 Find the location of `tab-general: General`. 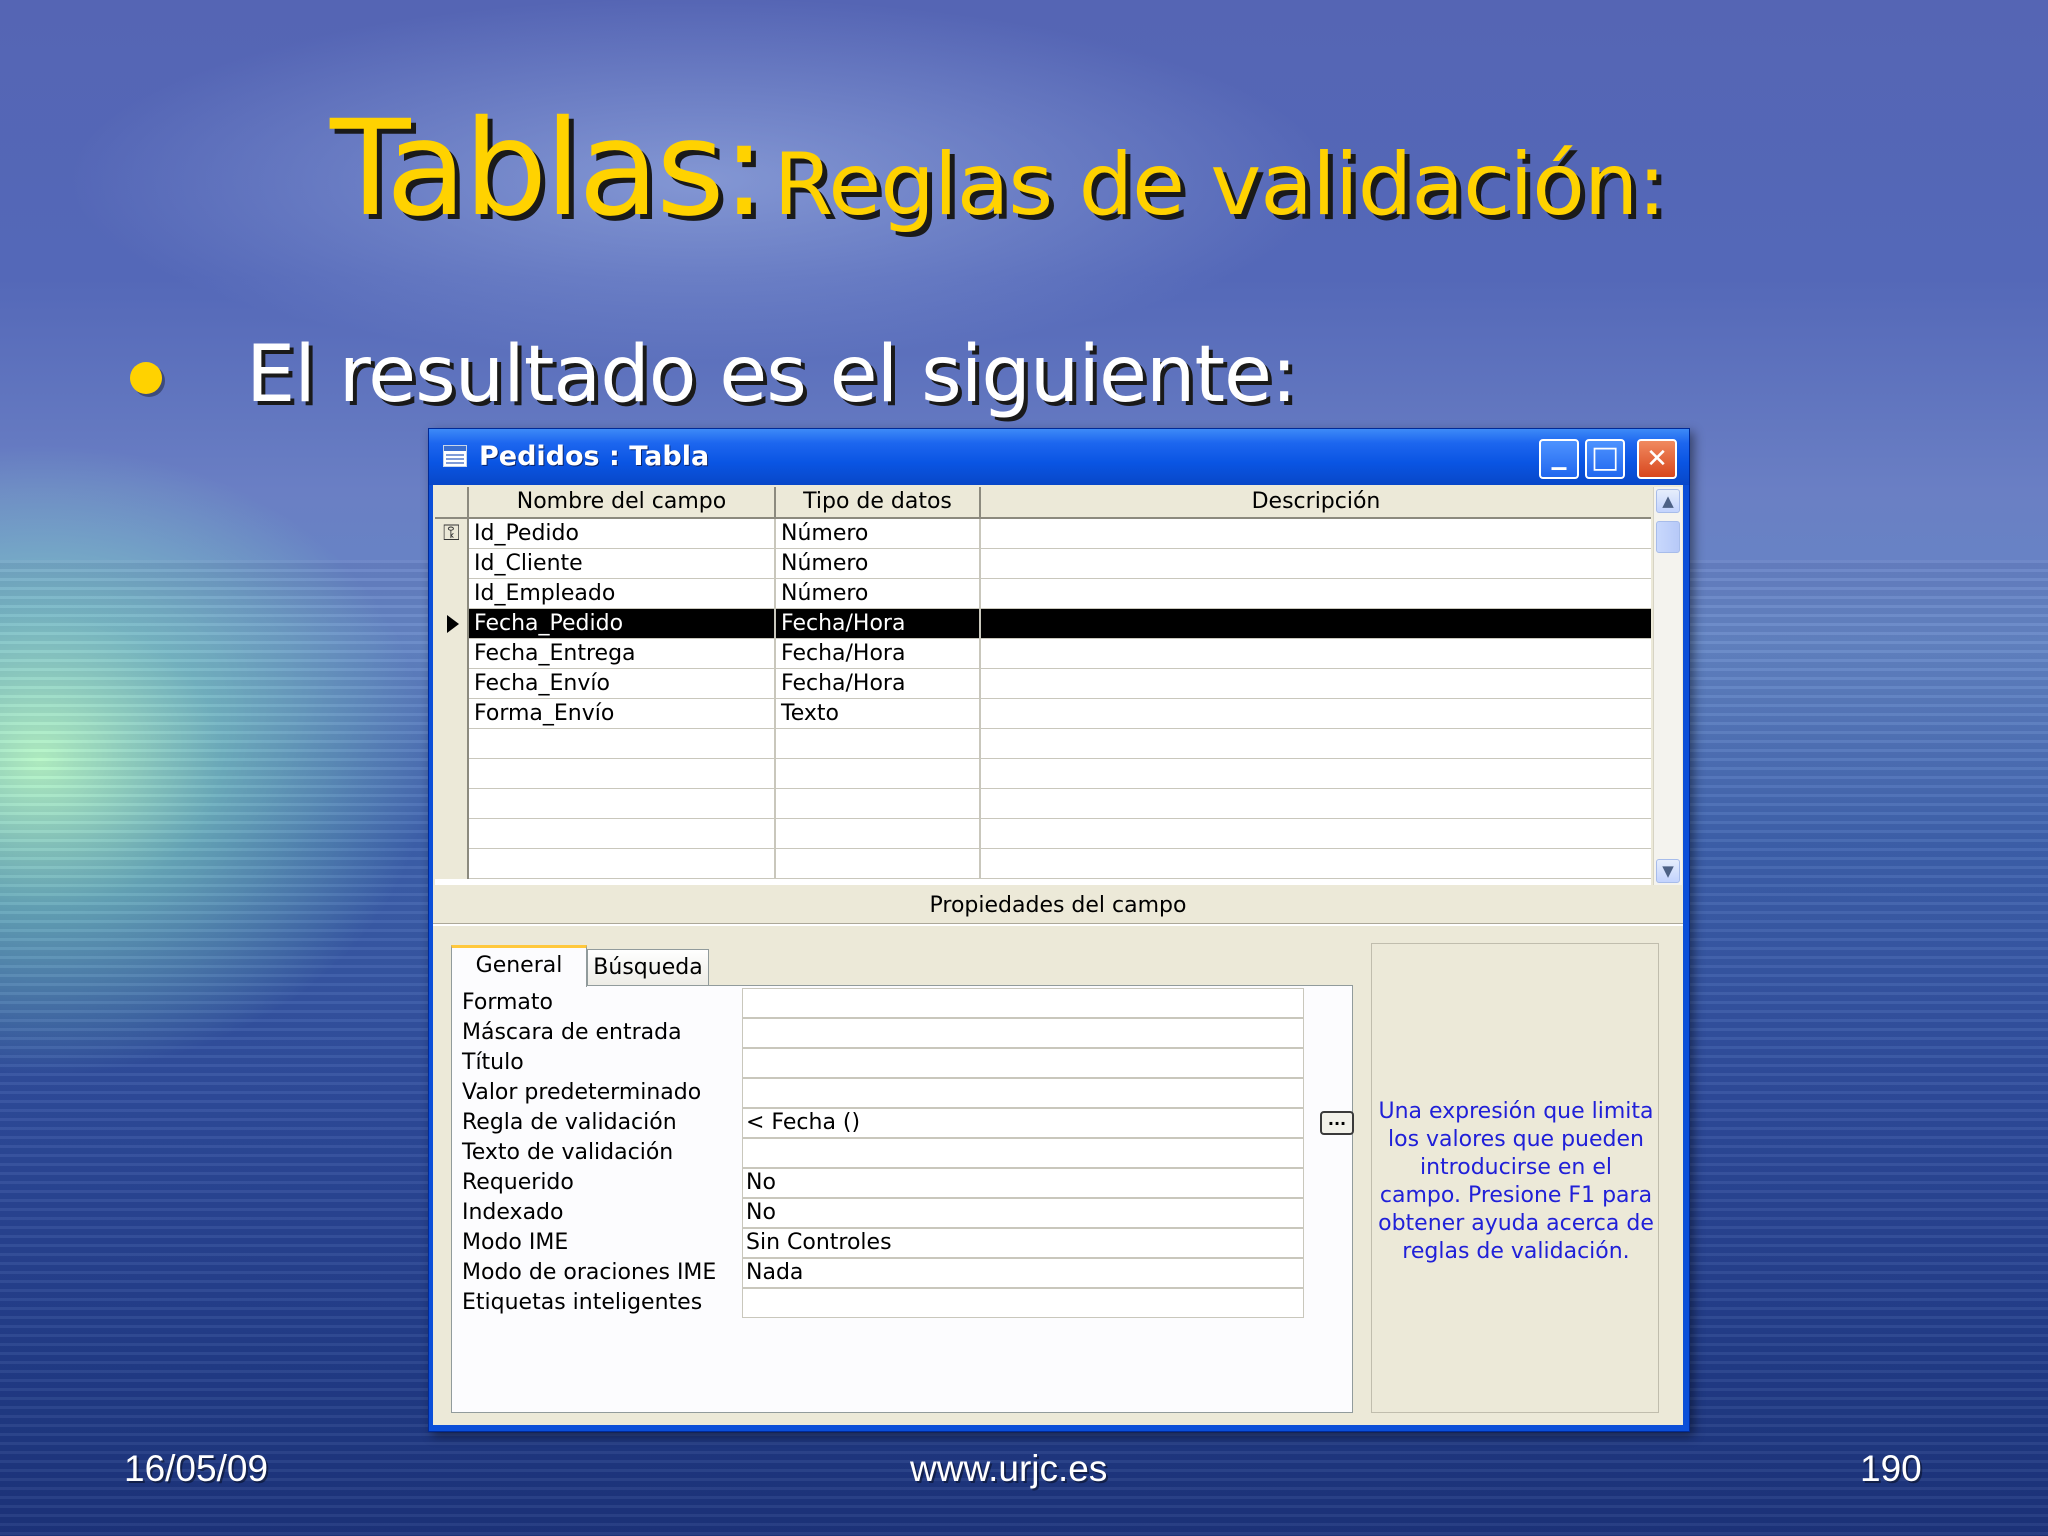

tab-general: General is located at coordinates (519, 966).